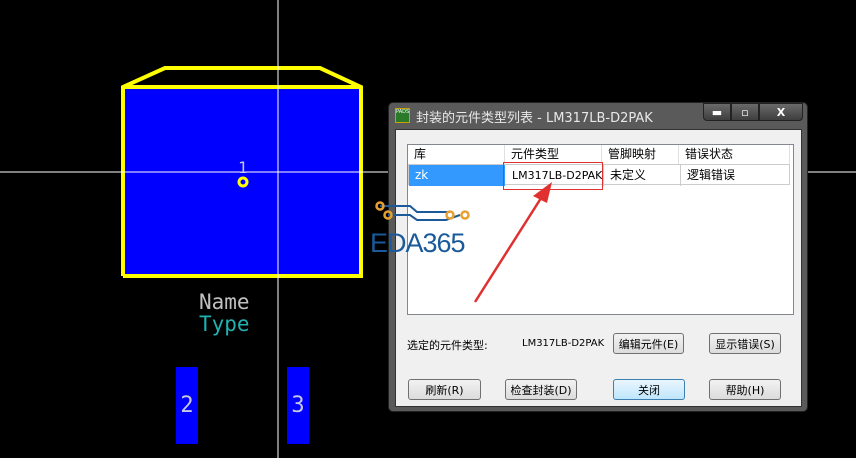 Image resolution: width=856 pixels, height=458 pixels. Describe the element at coordinates (418, 243) in the screenshot. I see `watermark-text: EDA365` at that location.